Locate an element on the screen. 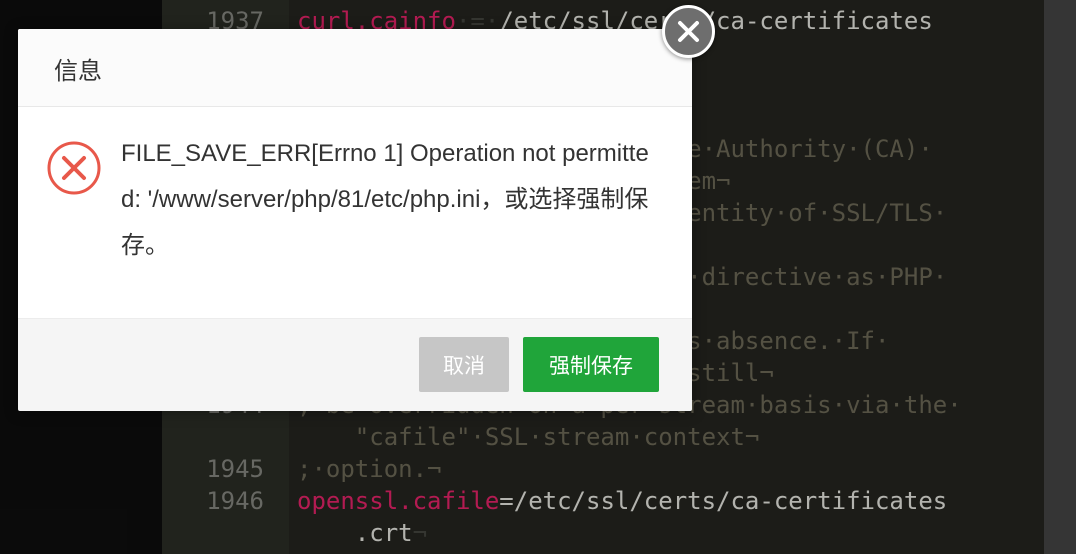 This screenshot has width=1076, height=554. cancel-button: 取消 is located at coordinates (464, 364).